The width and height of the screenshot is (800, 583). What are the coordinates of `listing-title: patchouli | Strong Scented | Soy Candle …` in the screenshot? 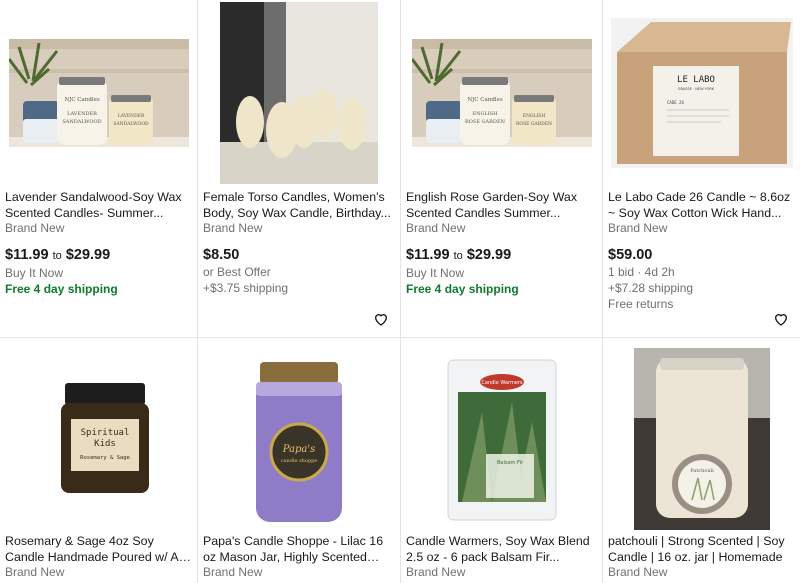 It's located at (701, 549).